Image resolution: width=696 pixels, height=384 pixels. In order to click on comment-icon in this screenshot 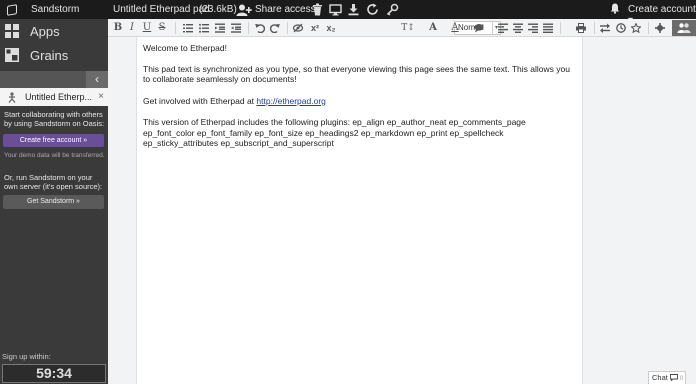, I will do `click(479, 28)`.